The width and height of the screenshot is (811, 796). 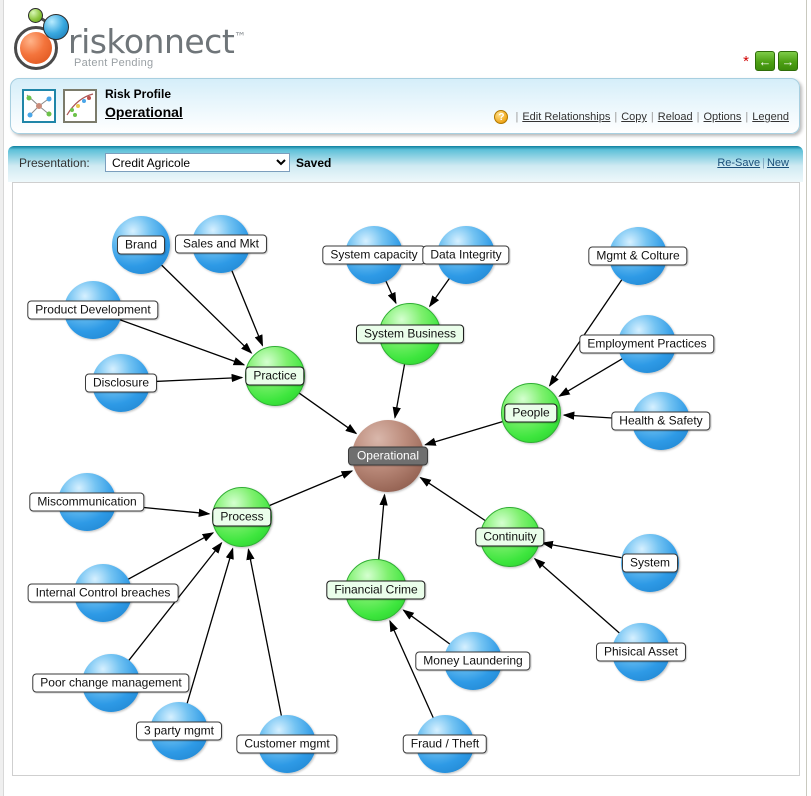 What do you see at coordinates (770, 117) in the screenshot?
I see `legend-link: Legend` at bounding box center [770, 117].